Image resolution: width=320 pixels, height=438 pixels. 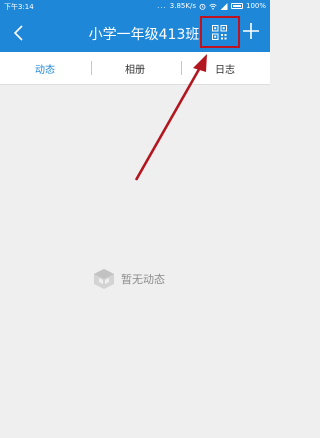 I want to click on qr-code-button, so click(x=220, y=32).